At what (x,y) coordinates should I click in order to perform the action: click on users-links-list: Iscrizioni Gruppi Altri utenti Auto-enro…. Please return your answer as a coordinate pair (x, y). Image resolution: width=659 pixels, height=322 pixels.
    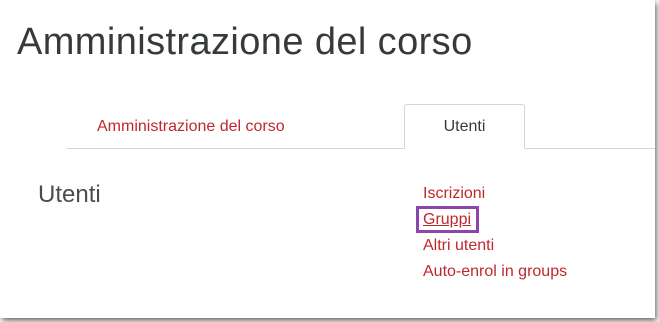
    Looking at the image, I should click on (491, 233).